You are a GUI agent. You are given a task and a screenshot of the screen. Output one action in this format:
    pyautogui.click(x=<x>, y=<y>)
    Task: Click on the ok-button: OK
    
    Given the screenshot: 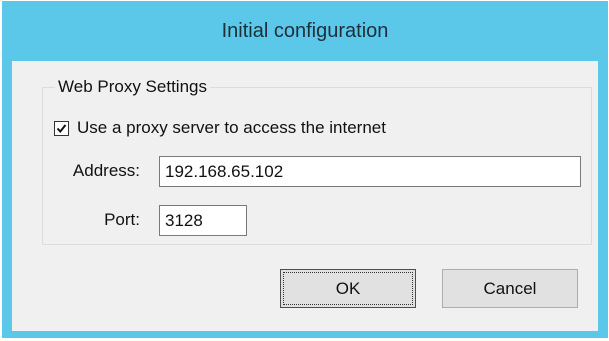 What is the action you would take?
    pyautogui.click(x=348, y=288)
    